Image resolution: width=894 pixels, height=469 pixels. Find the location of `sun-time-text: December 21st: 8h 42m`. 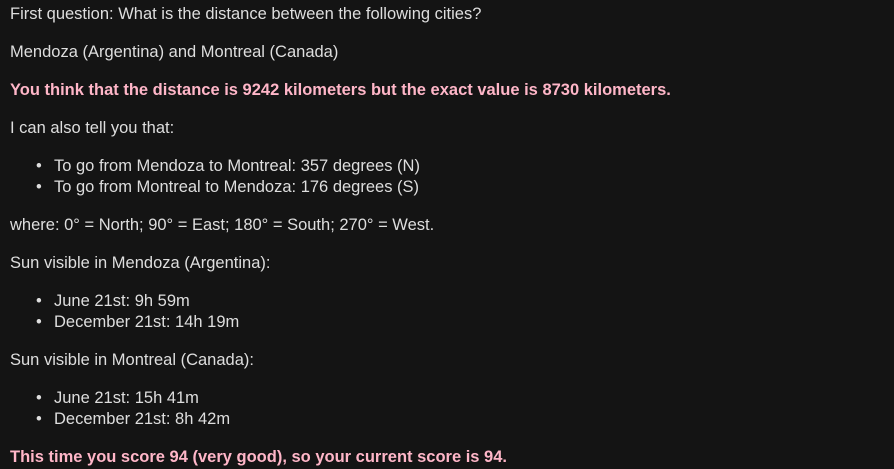

sun-time-text: December 21st: 8h 42m is located at coordinates (142, 419).